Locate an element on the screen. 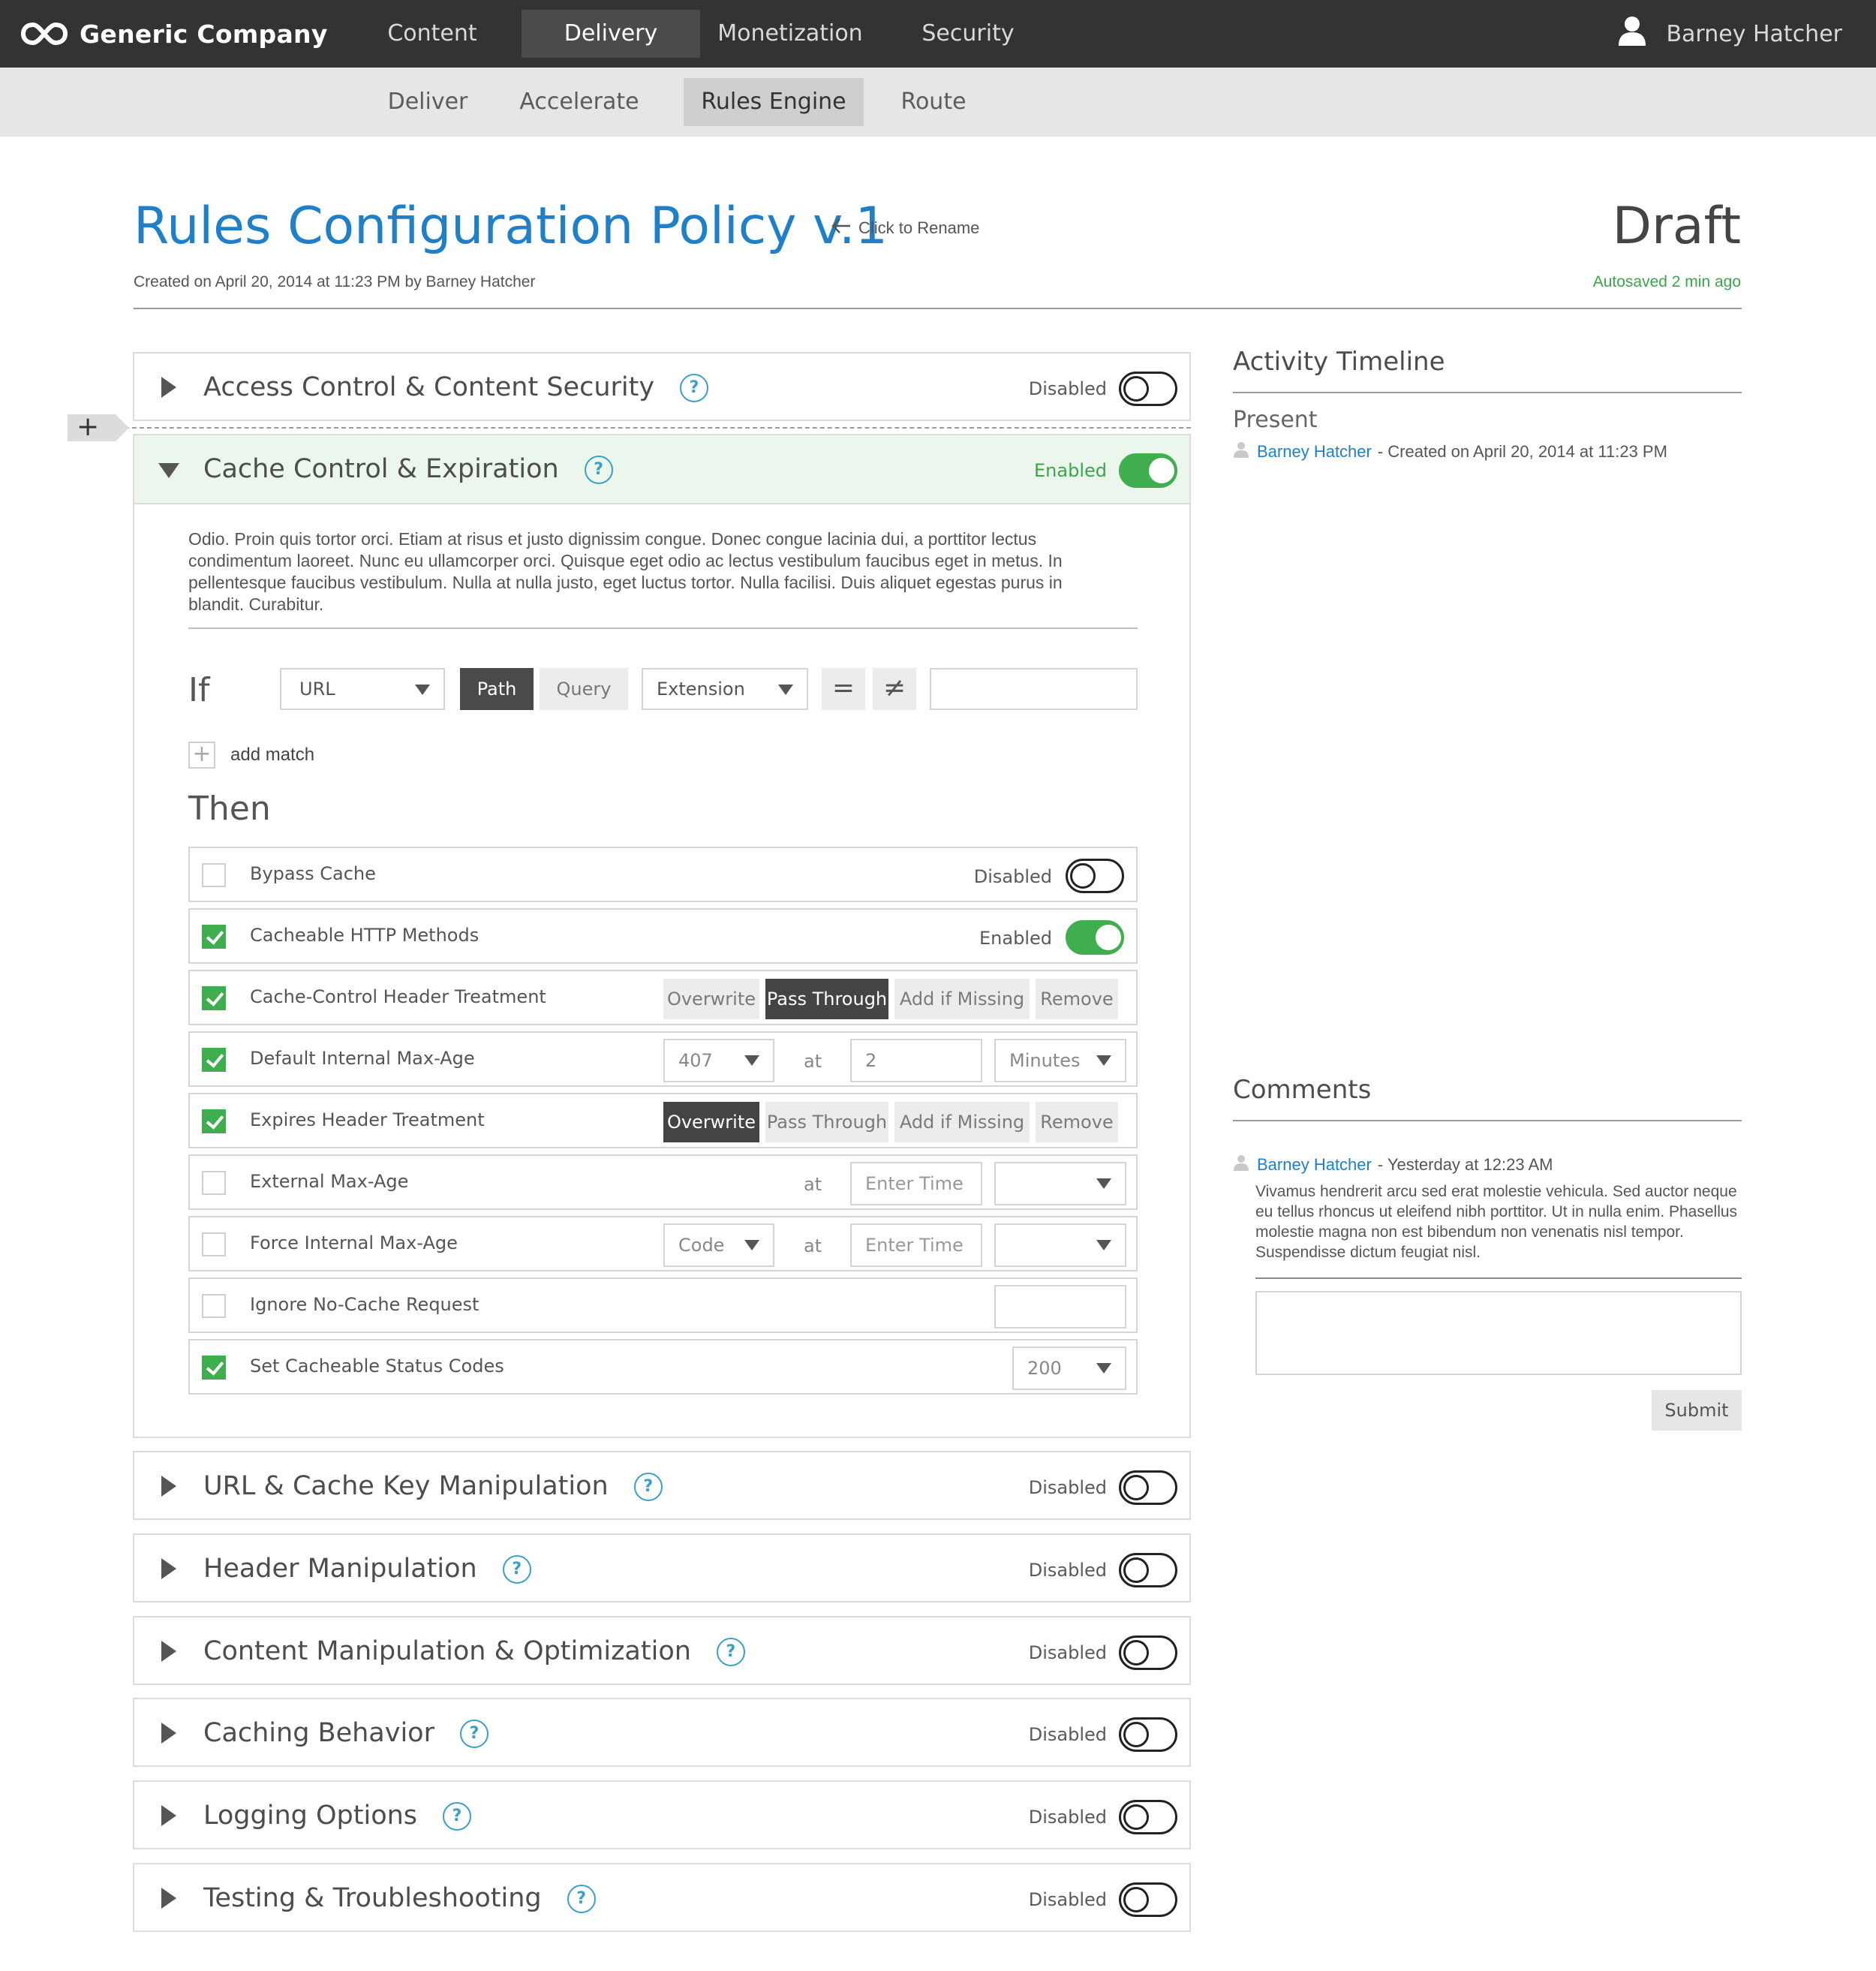 This screenshot has height=1971, width=1876. arrow-left-icon is located at coordinates (844, 228).